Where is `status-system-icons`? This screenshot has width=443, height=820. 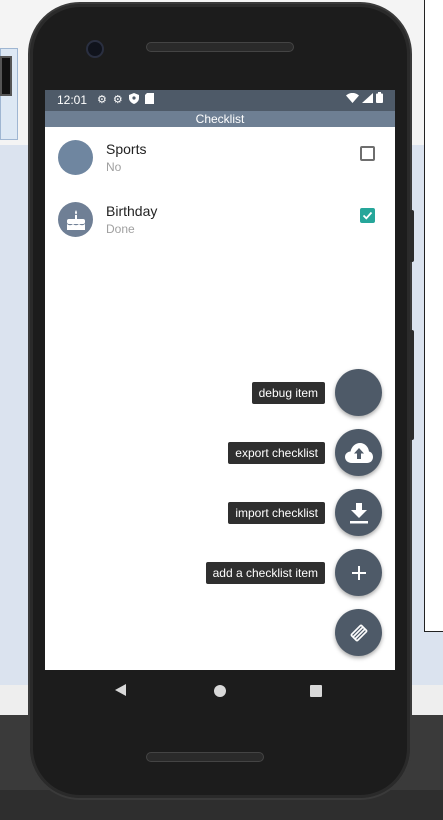 status-system-icons is located at coordinates (364, 99).